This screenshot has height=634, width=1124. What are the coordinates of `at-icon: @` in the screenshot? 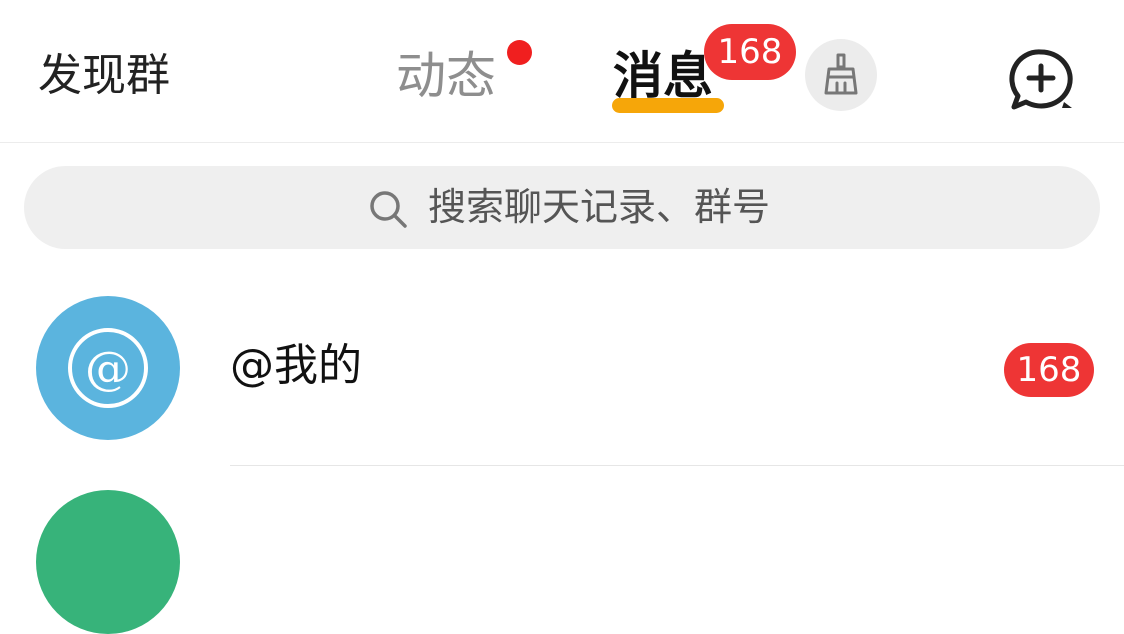 It's located at (108, 368).